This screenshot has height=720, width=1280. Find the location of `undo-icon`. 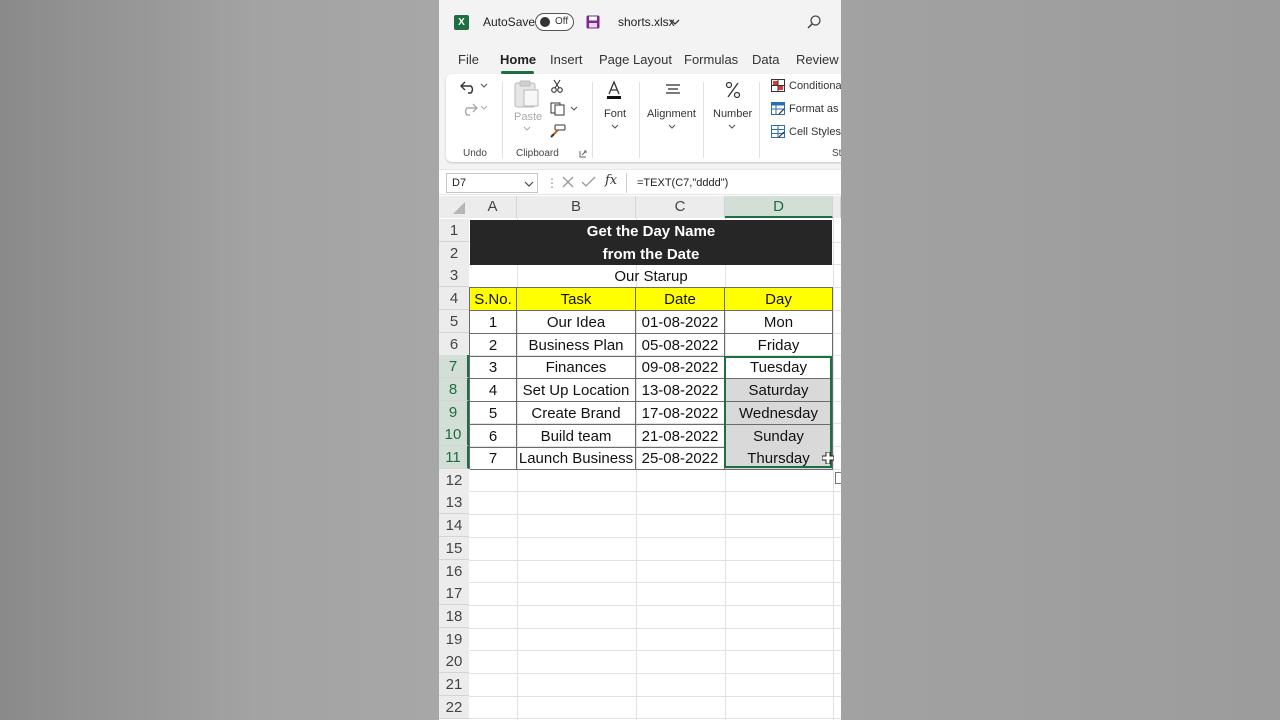

undo-icon is located at coordinates (469, 87).